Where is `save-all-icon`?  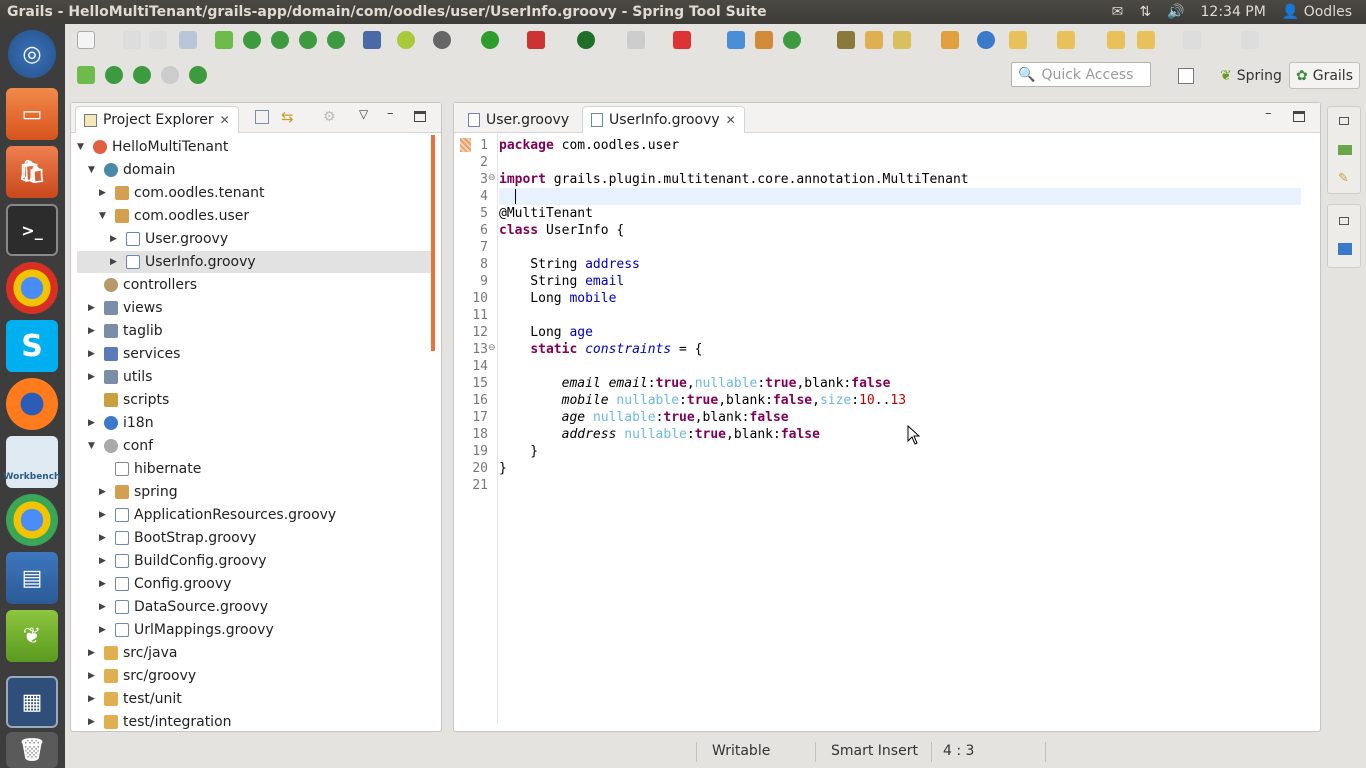 save-all-icon is located at coordinates (158, 40).